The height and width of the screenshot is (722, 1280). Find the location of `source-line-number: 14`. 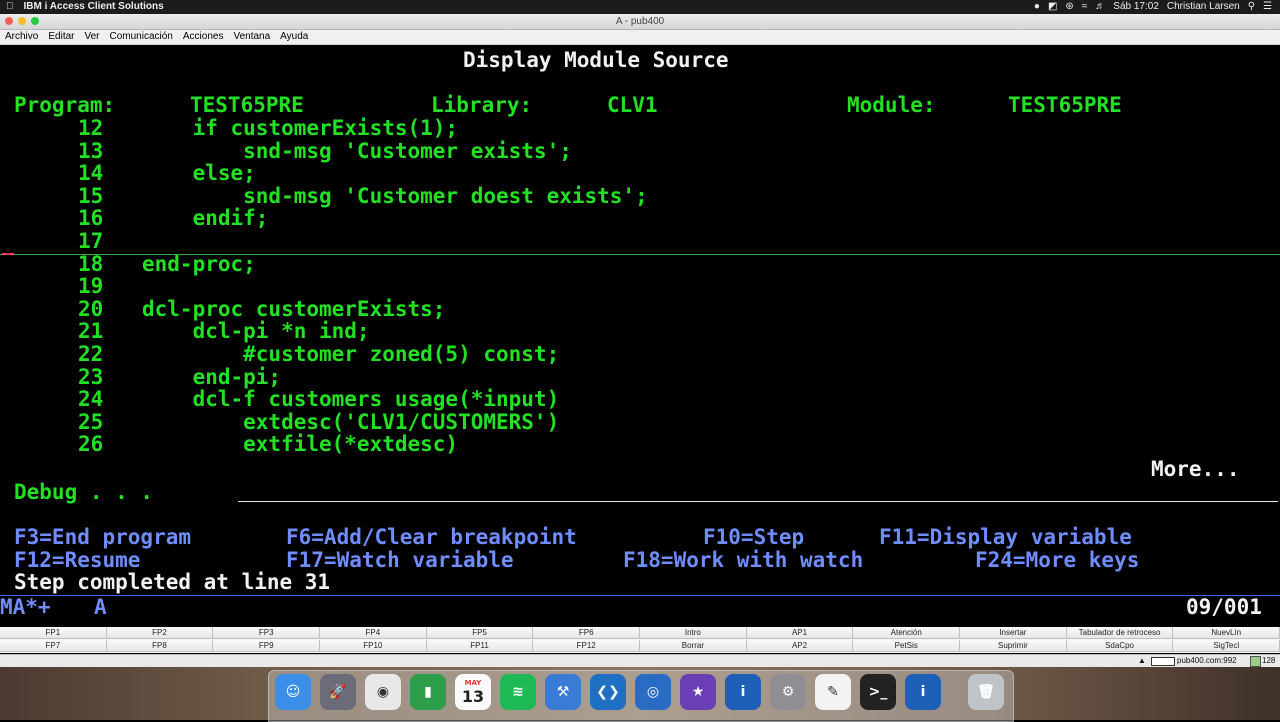

source-line-number: 14 is located at coordinates (91, 173).